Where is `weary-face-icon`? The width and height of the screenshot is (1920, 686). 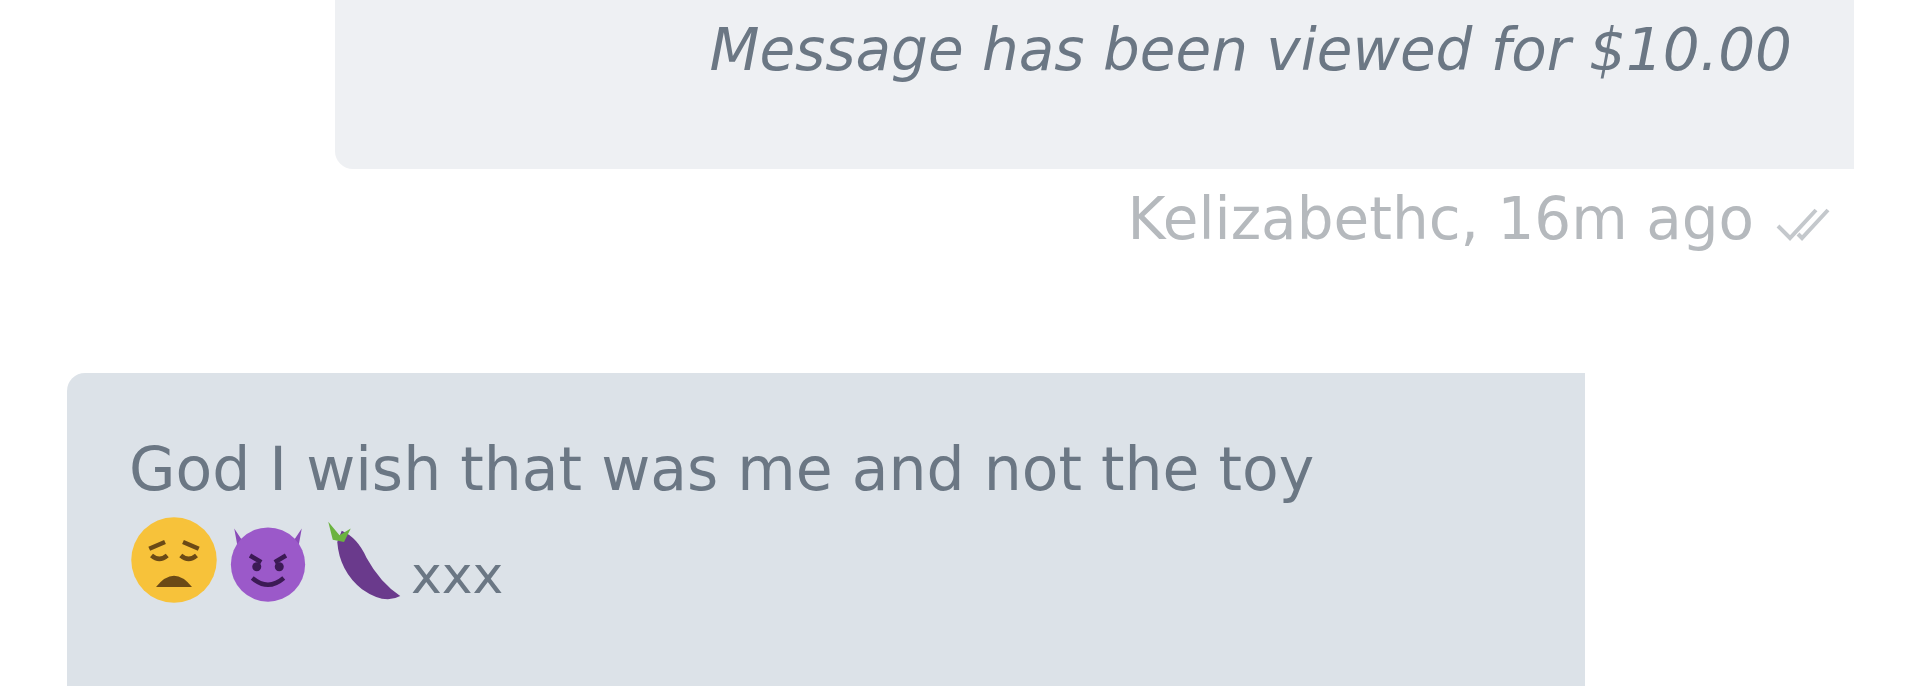 weary-face-icon is located at coordinates (174, 560).